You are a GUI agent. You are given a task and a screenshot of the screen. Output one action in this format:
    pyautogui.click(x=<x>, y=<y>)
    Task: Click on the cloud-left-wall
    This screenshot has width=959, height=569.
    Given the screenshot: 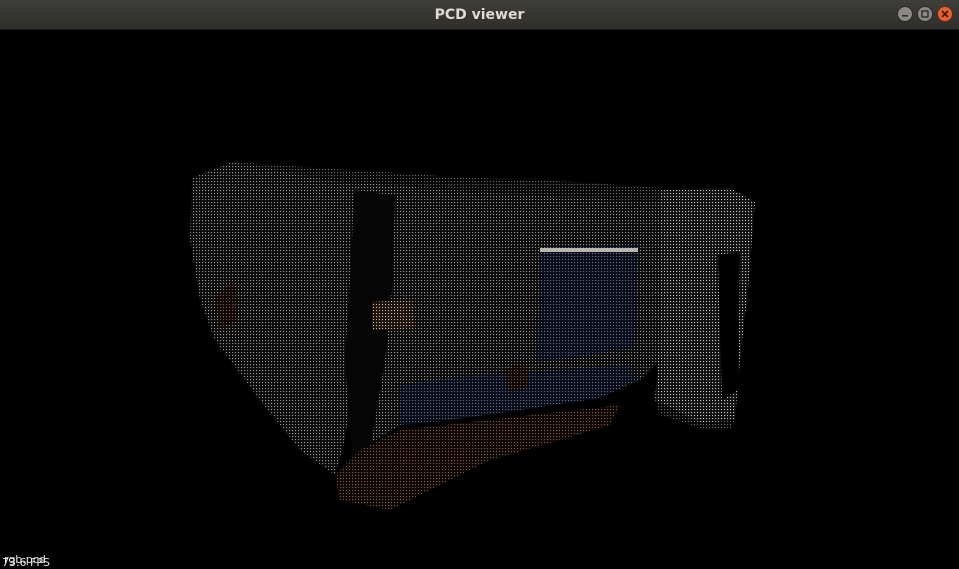 What is the action you would take?
    pyautogui.click(x=272, y=318)
    